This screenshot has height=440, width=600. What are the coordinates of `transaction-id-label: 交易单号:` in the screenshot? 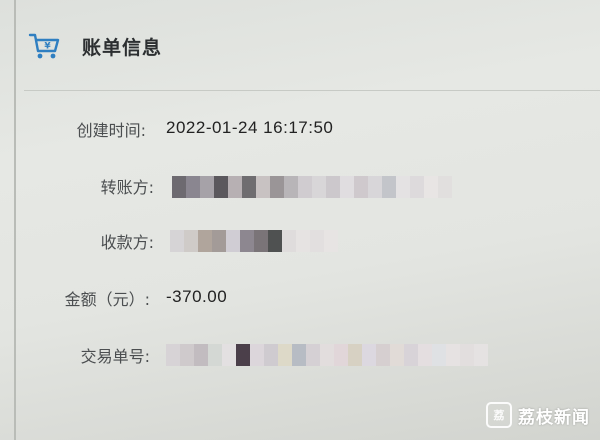 It's located at (115, 356).